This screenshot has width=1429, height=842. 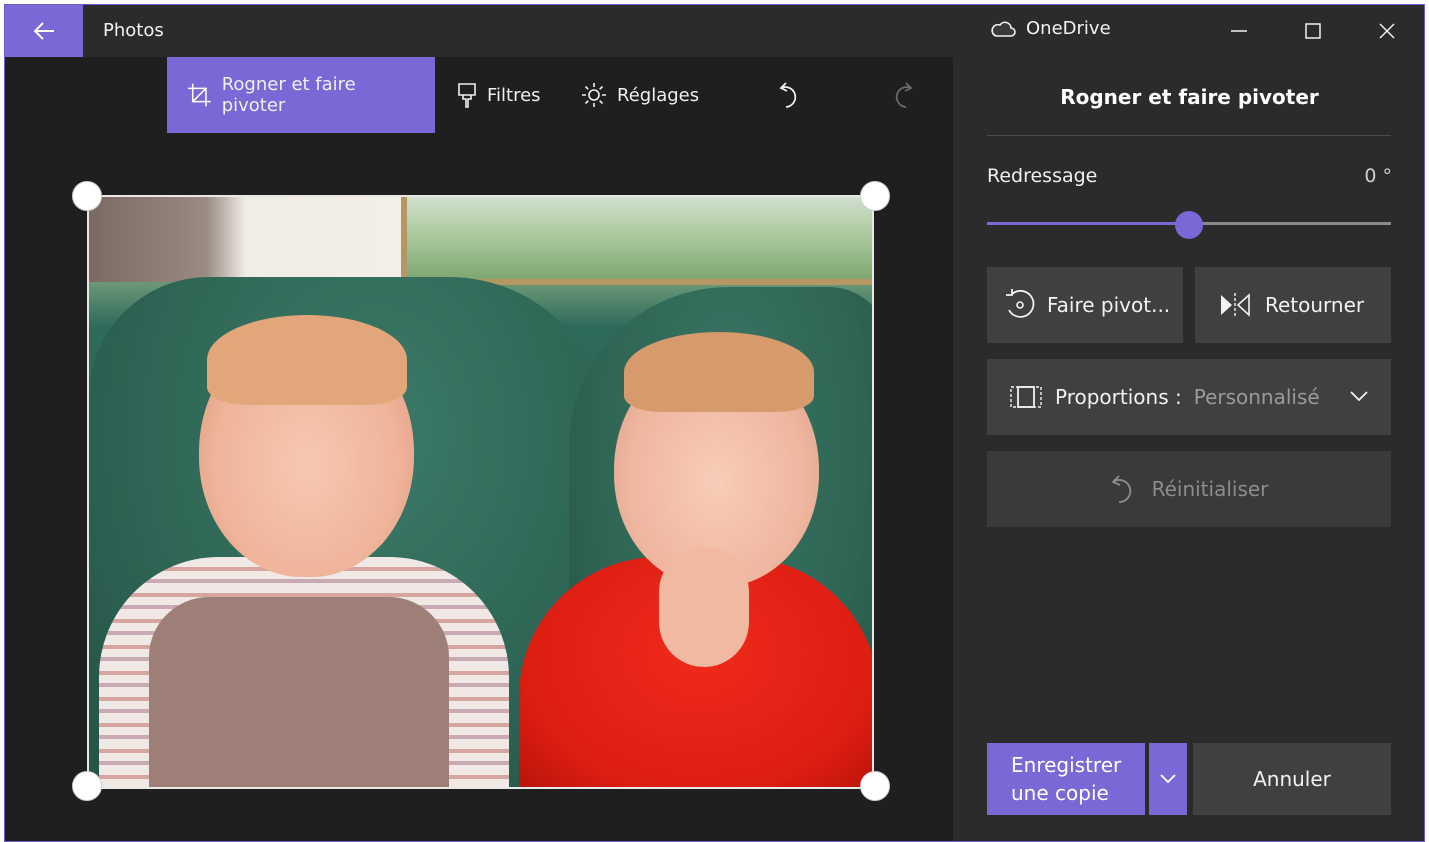 What do you see at coordinates (1378, 176) in the screenshot?
I see `straighten-value: 0 °` at bounding box center [1378, 176].